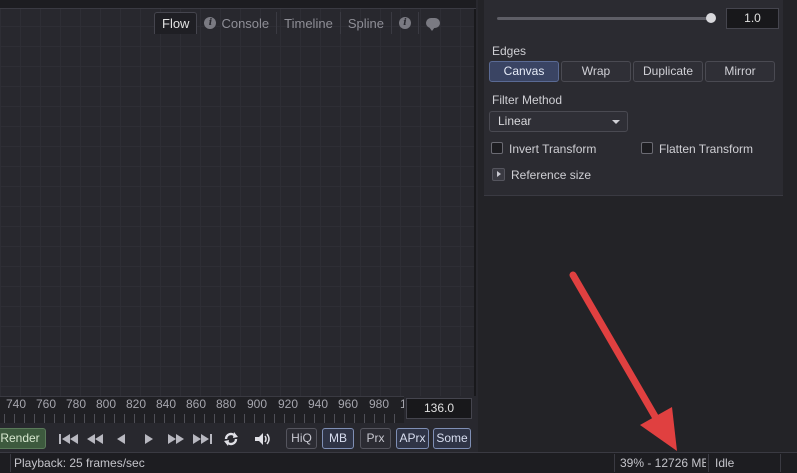  Describe the element at coordinates (509, 51) in the screenshot. I see `edges-label: Edges` at that location.